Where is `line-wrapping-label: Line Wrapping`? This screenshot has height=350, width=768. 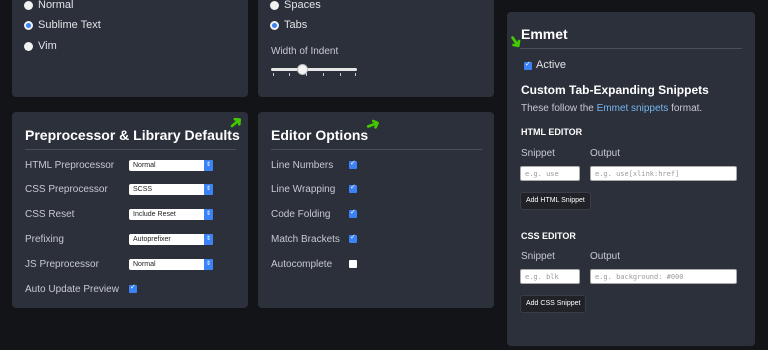 line-wrapping-label: Line Wrapping is located at coordinates (303, 189).